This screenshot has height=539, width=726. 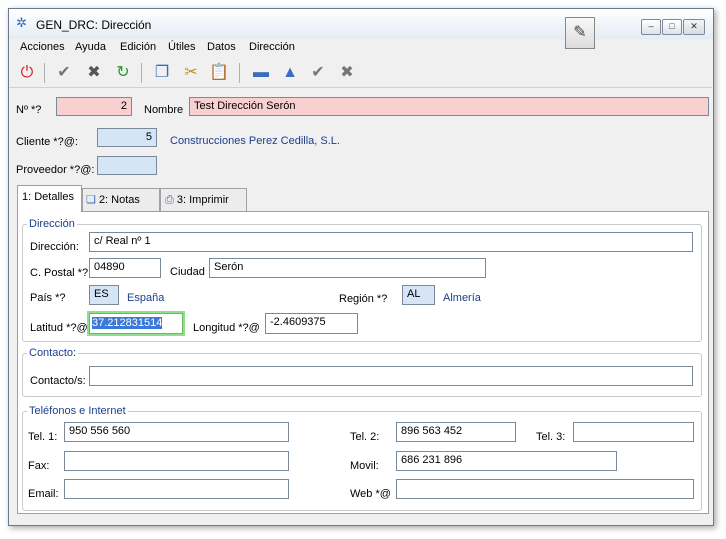 What do you see at coordinates (318, 73) in the screenshot?
I see `accept-icon: ✔` at bounding box center [318, 73].